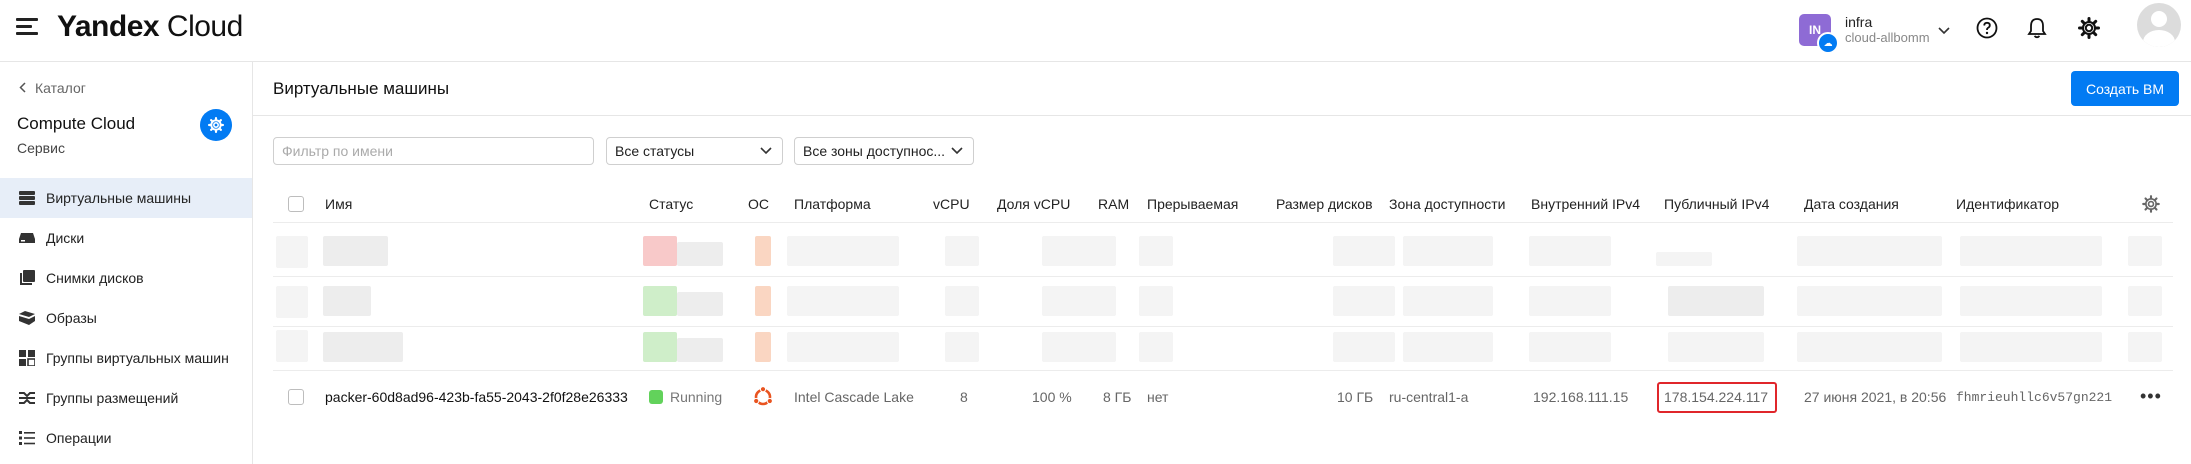  What do you see at coordinates (27, 358) in the screenshot?
I see `instance-group-icon` at bounding box center [27, 358].